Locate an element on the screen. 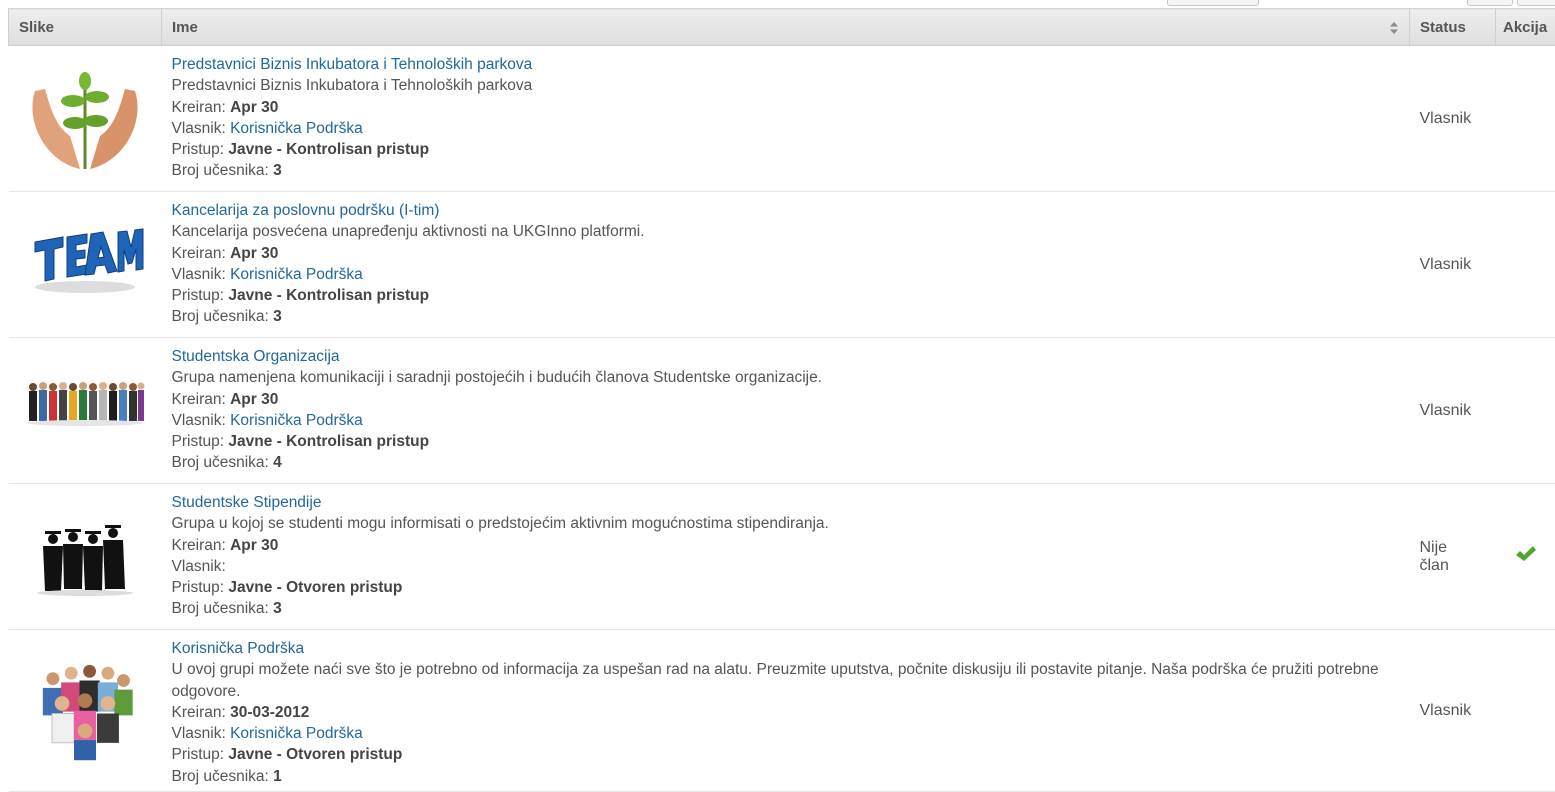 The height and width of the screenshot is (792, 1555). hands-plant-image is located at coordinates (85, 116).